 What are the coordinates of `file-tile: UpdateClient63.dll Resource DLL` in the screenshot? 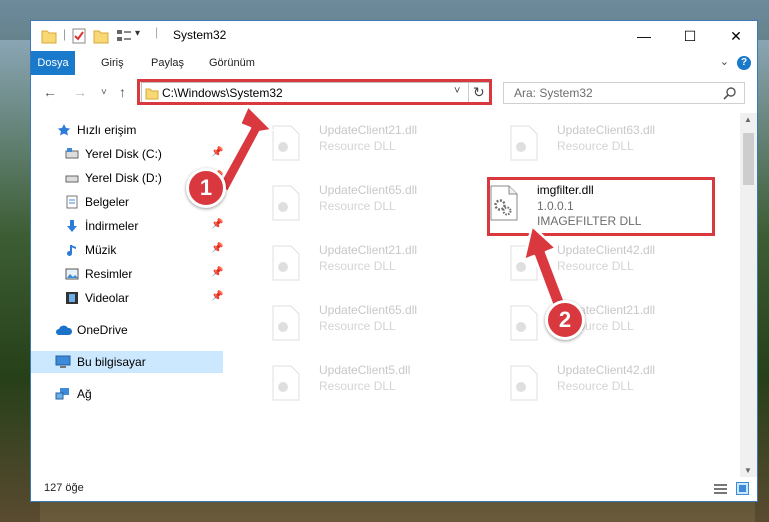 It's located at (599, 144).